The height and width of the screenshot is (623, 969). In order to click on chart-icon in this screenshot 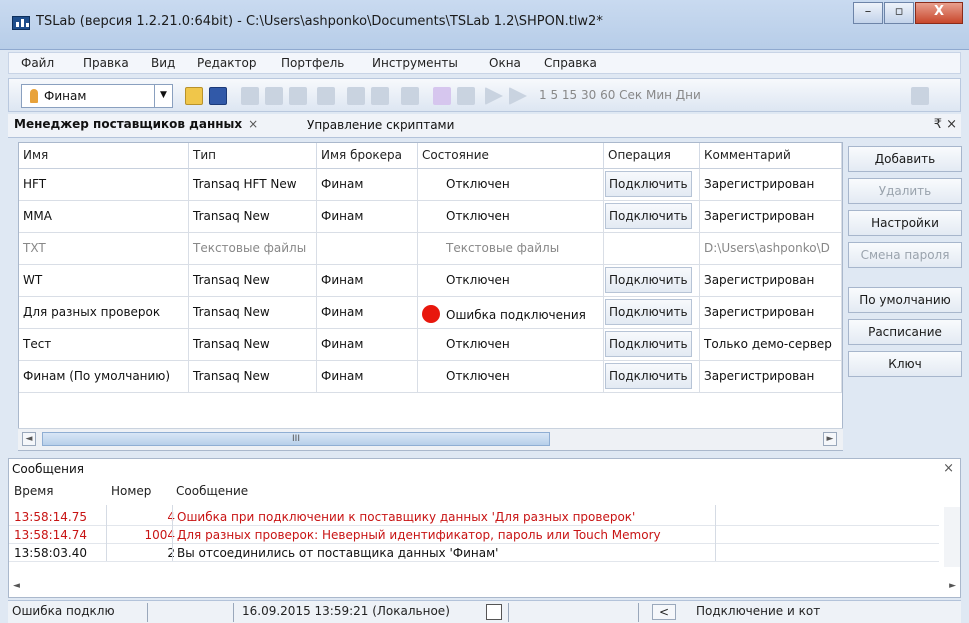, I will do `click(442, 96)`.